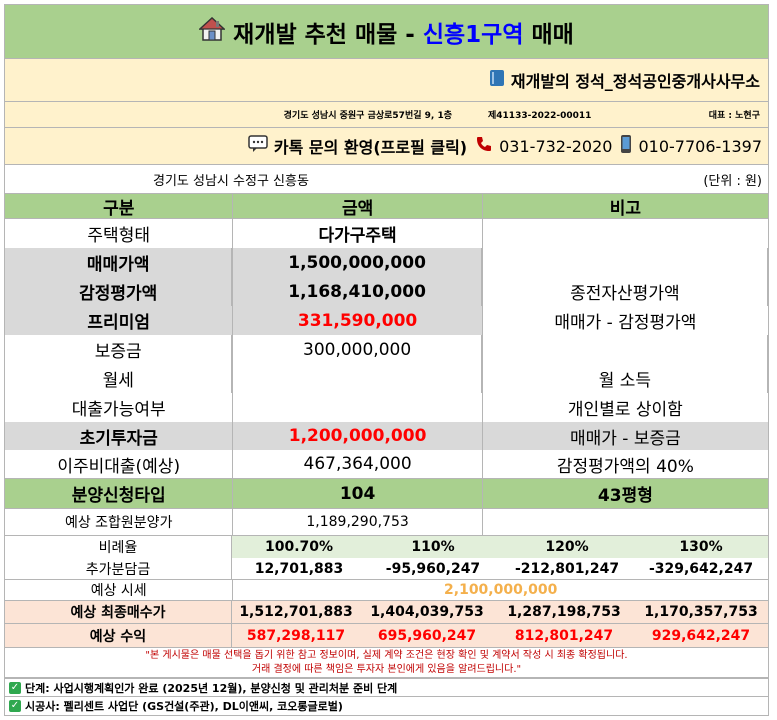 This screenshot has width=777, height=720. I want to click on row-value: 300,000,000, so click(357, 349).